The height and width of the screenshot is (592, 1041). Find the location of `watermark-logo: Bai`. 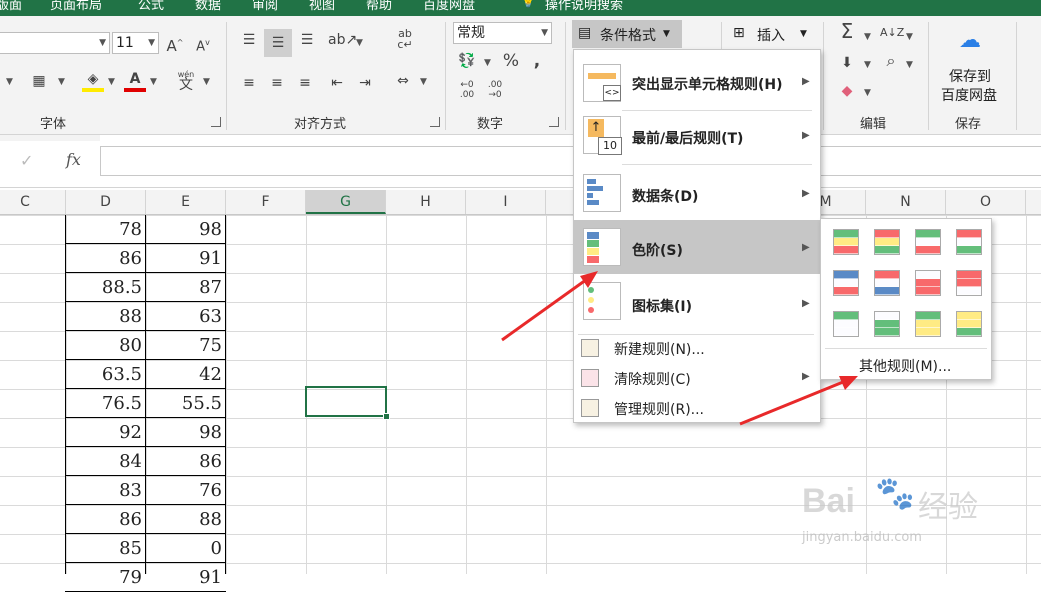

watermark-logo: Bai is located at coordinates (828, 501).